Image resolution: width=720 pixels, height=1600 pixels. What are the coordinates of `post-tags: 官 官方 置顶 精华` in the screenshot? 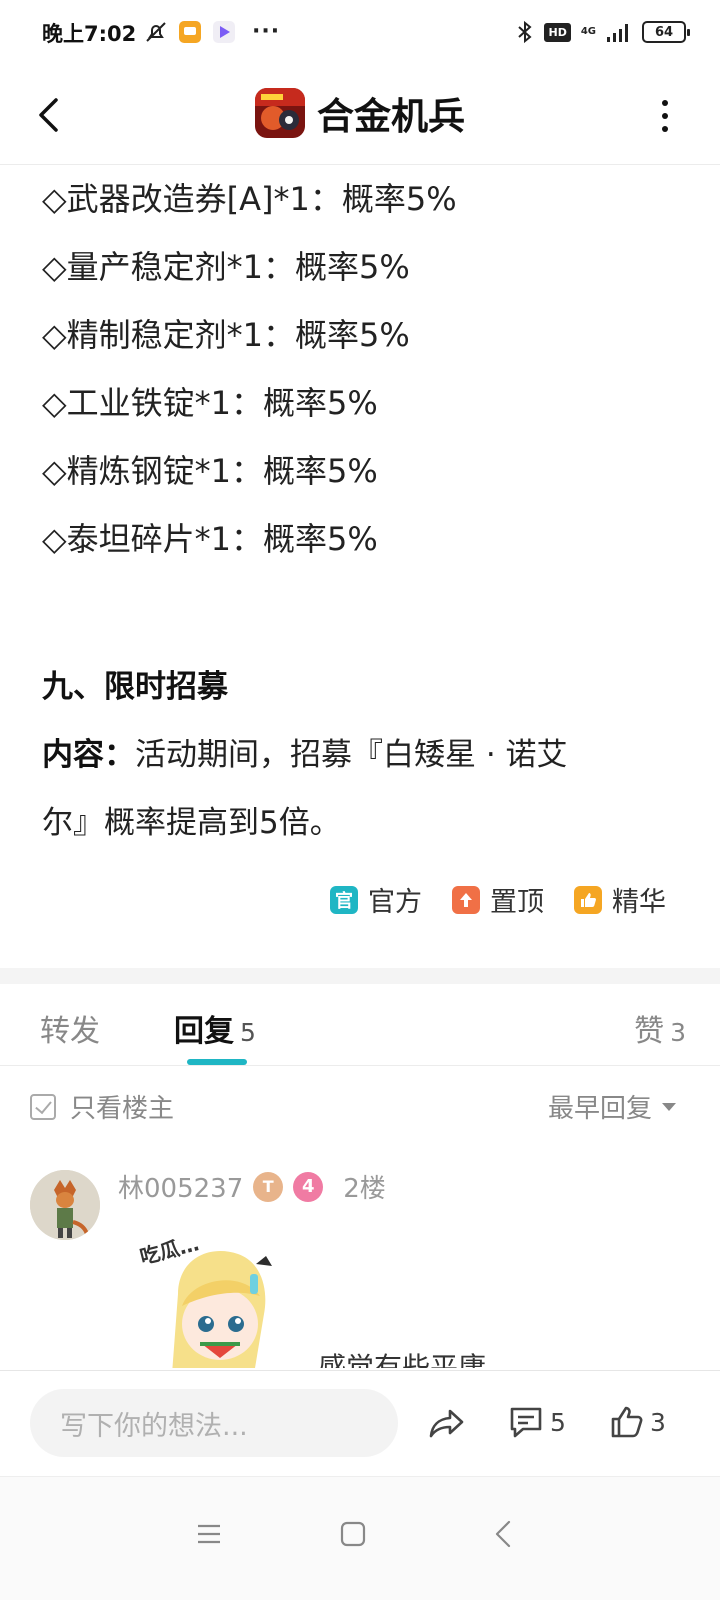 It's located at (498, 899).